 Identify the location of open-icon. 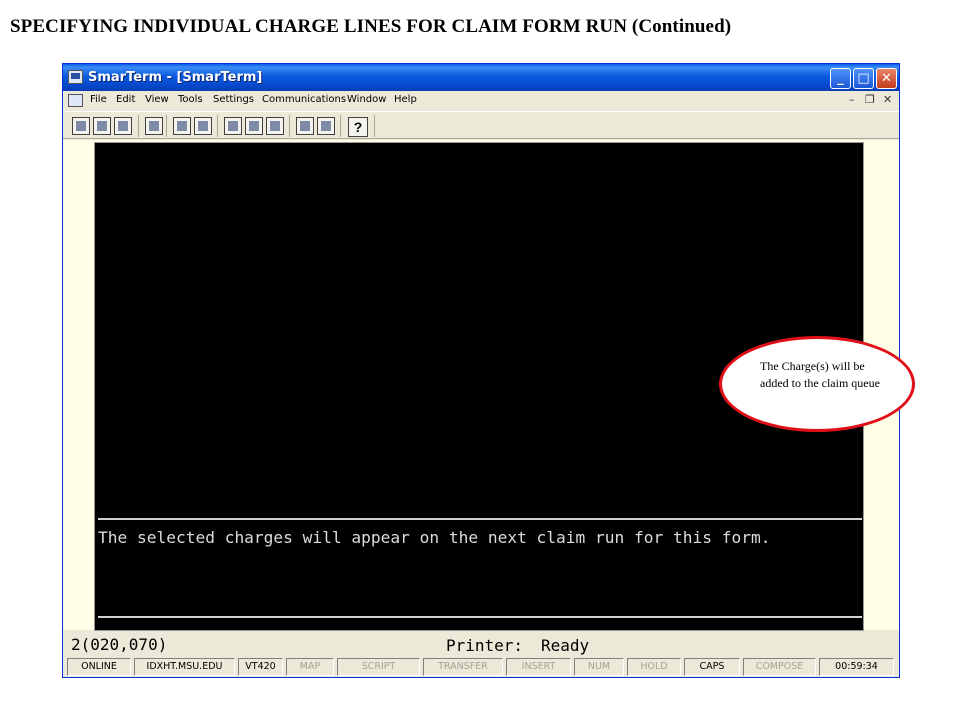
(102, 126).